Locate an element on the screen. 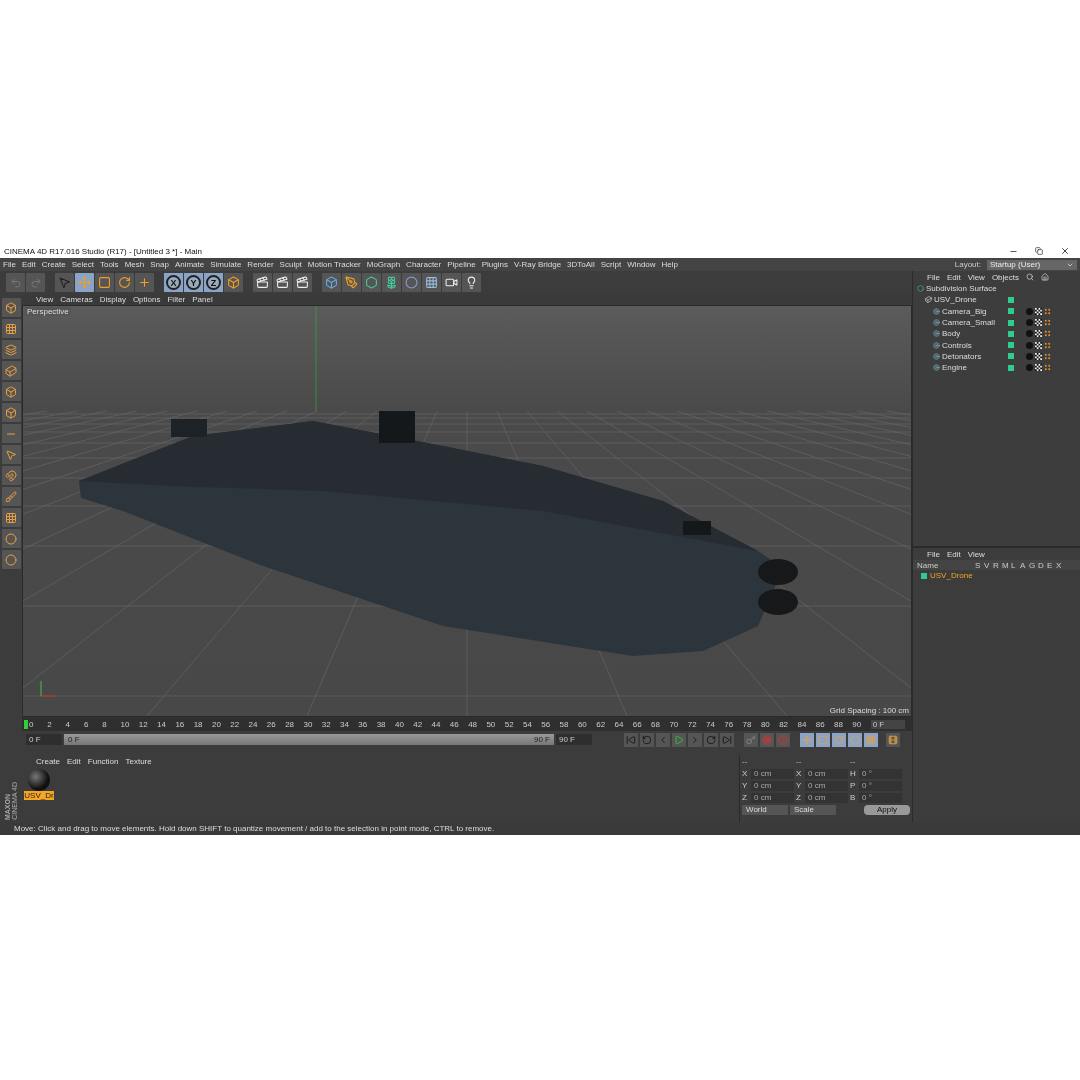  viewport-menu-item: Display is located at coordinates (112, 299).